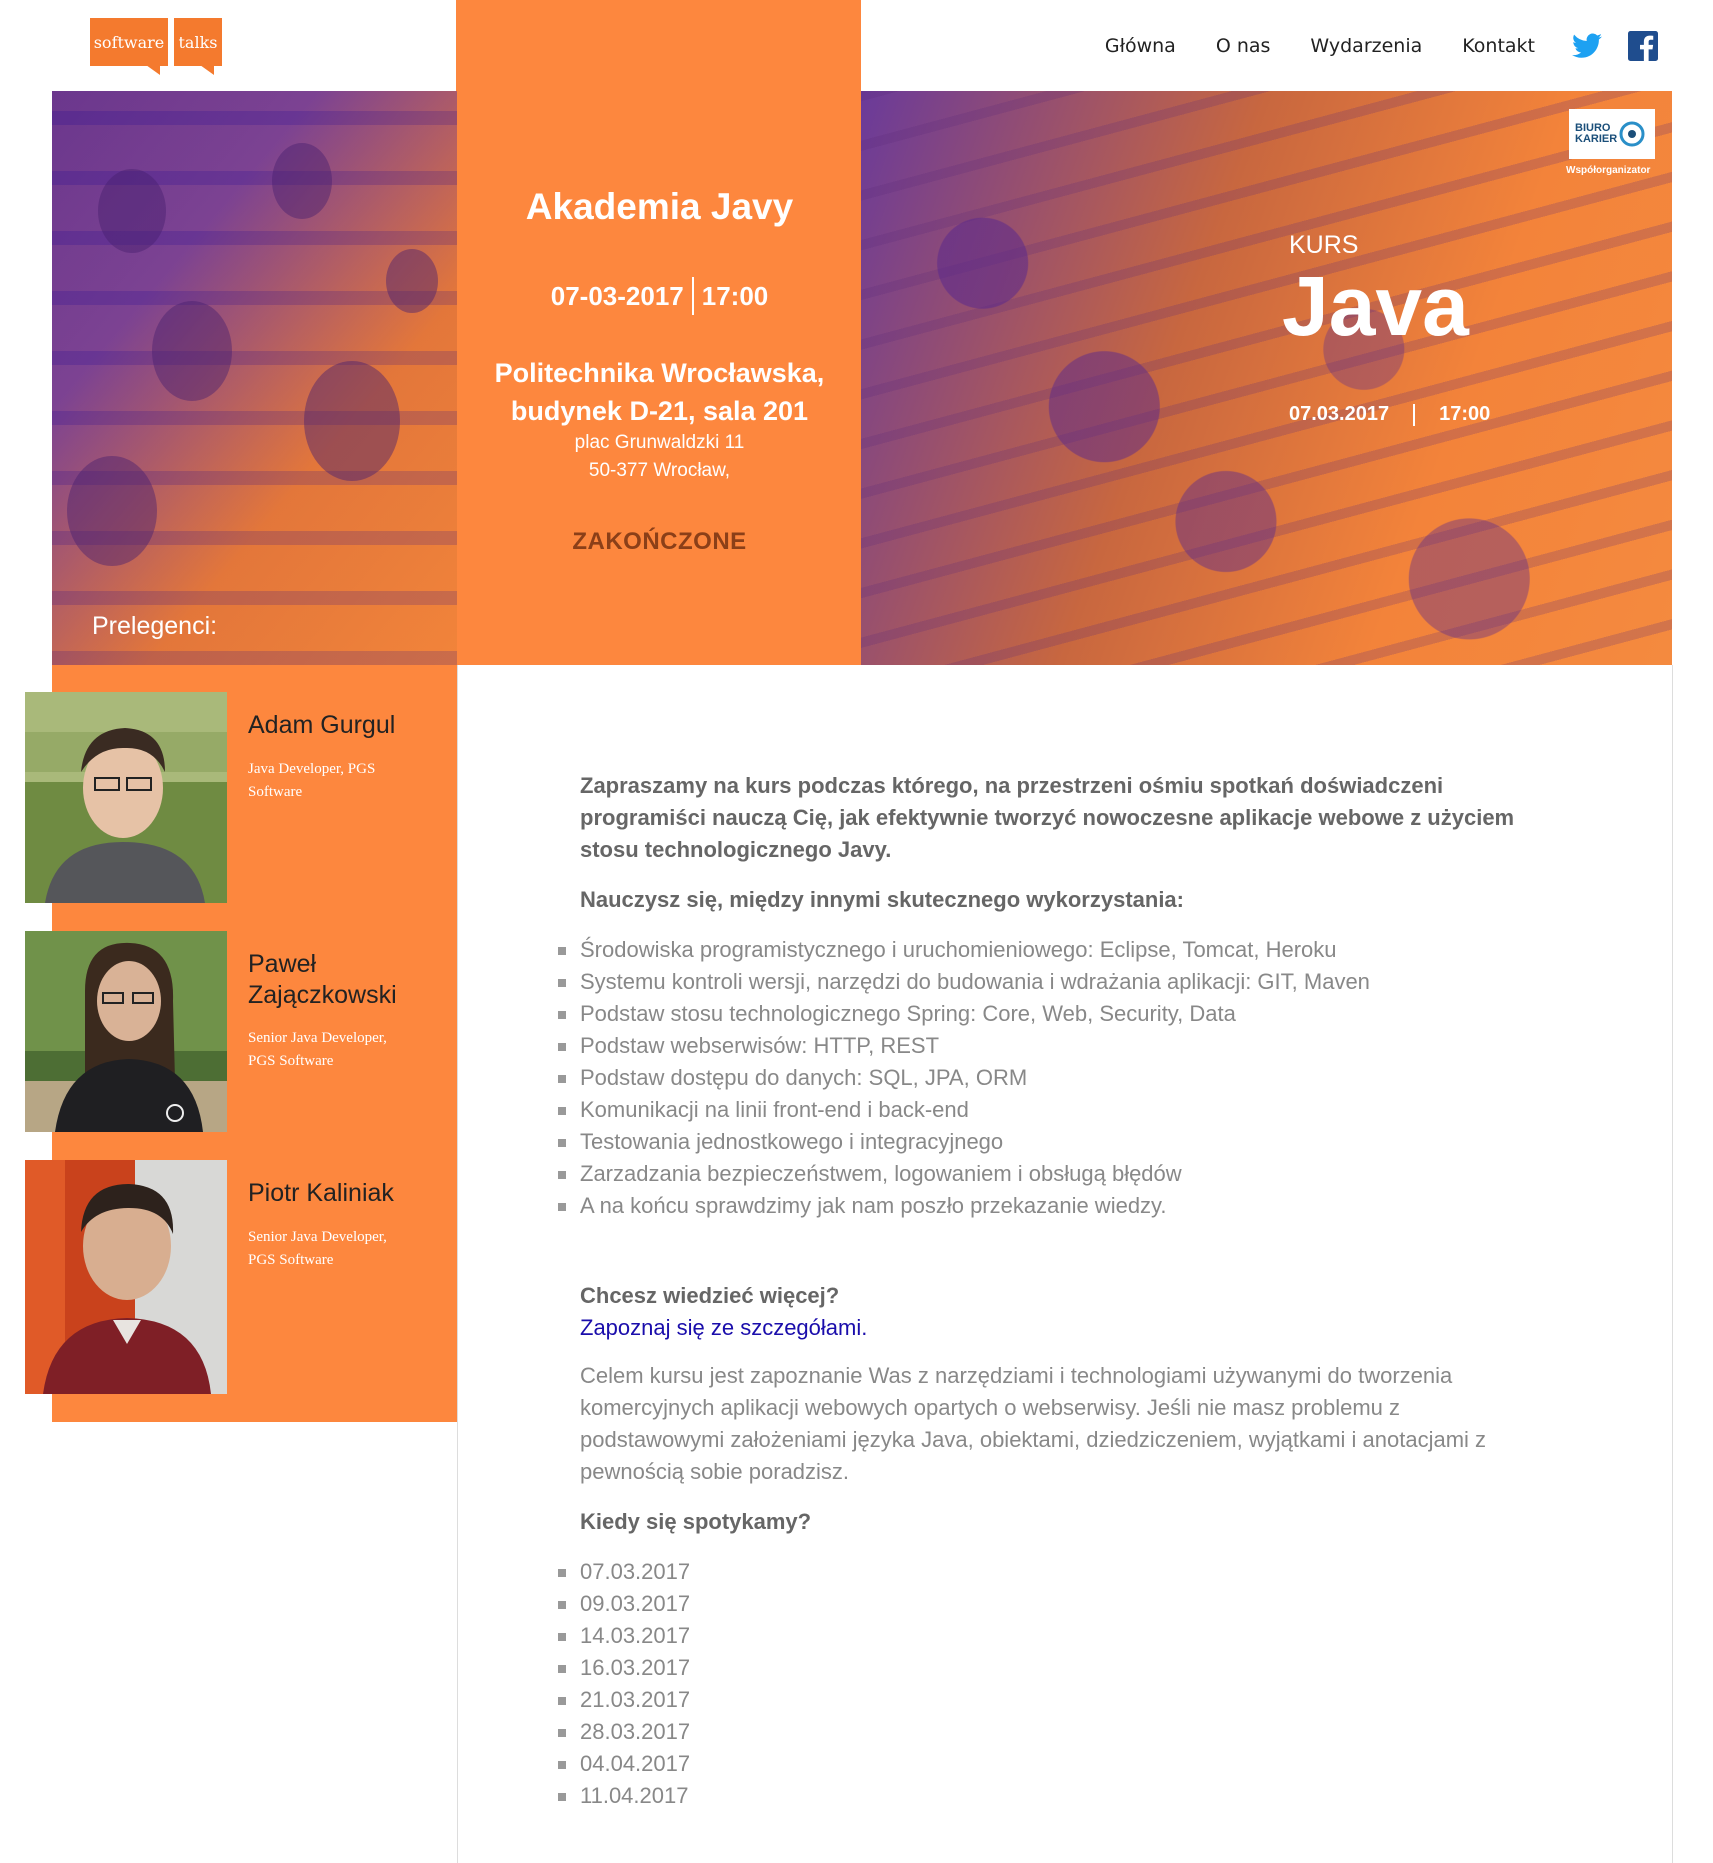 The width and height of the screenshot is (1713, 1863). I want to click on twitter-icon, so click(1587, 46).